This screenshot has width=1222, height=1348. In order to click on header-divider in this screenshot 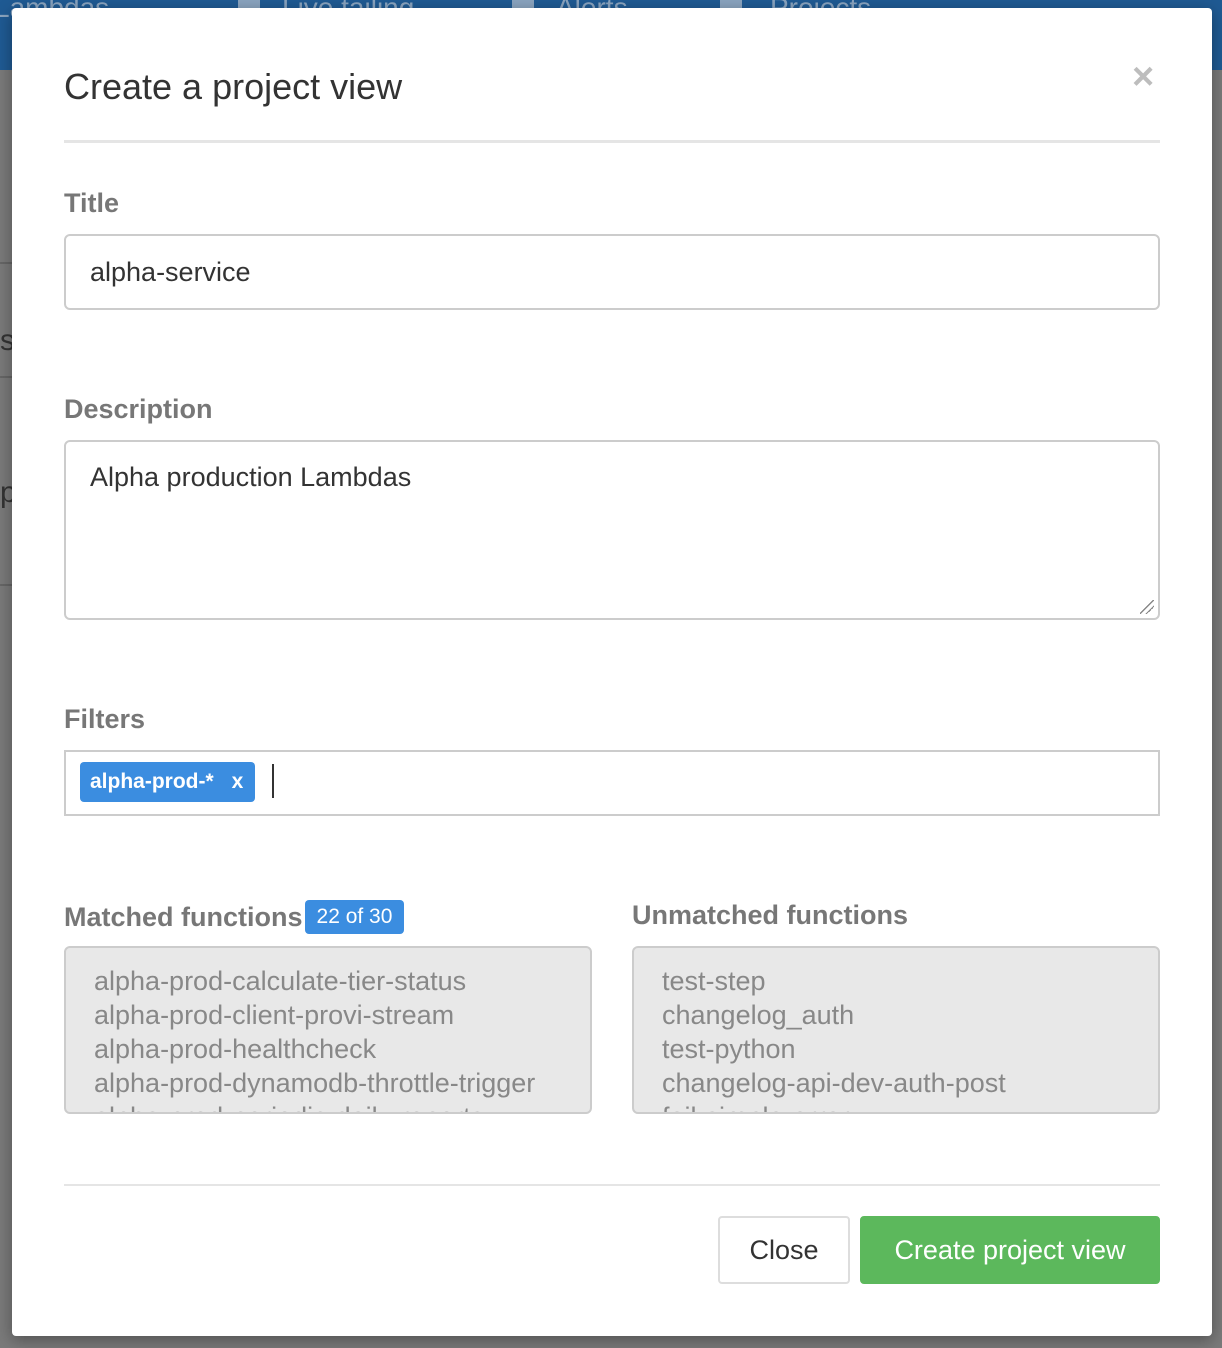, I will do `click(612, 141)`.